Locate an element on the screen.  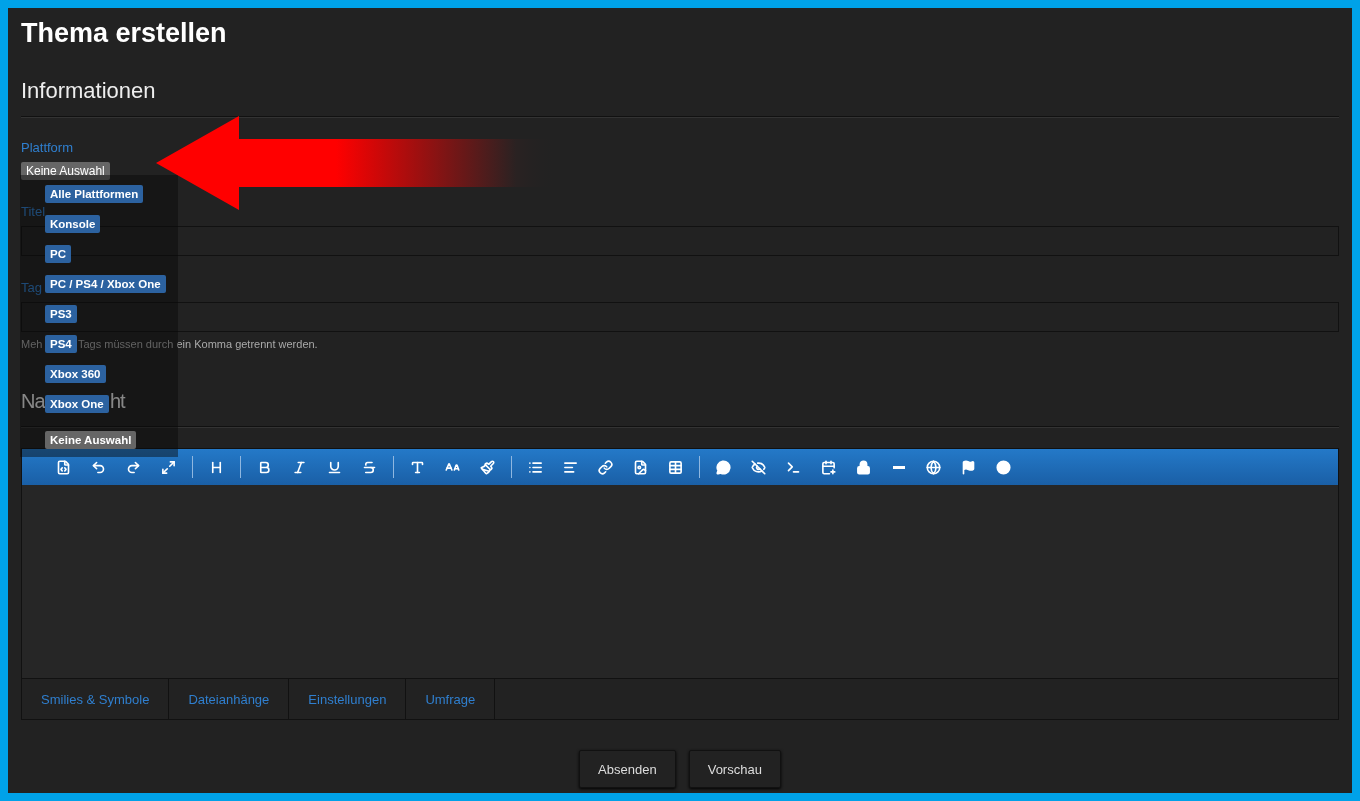
minus-icon is located at coordinates (898, 467).